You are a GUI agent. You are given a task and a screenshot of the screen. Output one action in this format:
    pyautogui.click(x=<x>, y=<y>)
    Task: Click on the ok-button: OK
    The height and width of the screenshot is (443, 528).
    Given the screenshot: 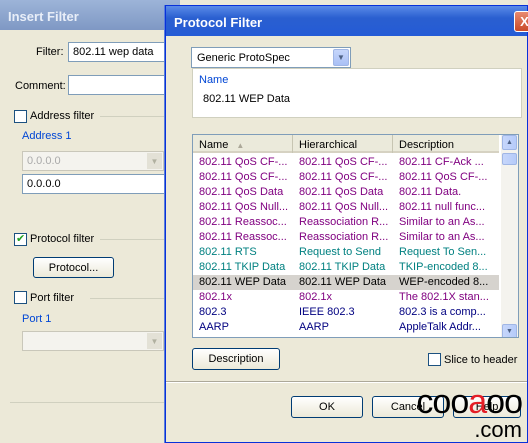 What is the action you would take?
    pyautogui.click(x=327, y=407)
    